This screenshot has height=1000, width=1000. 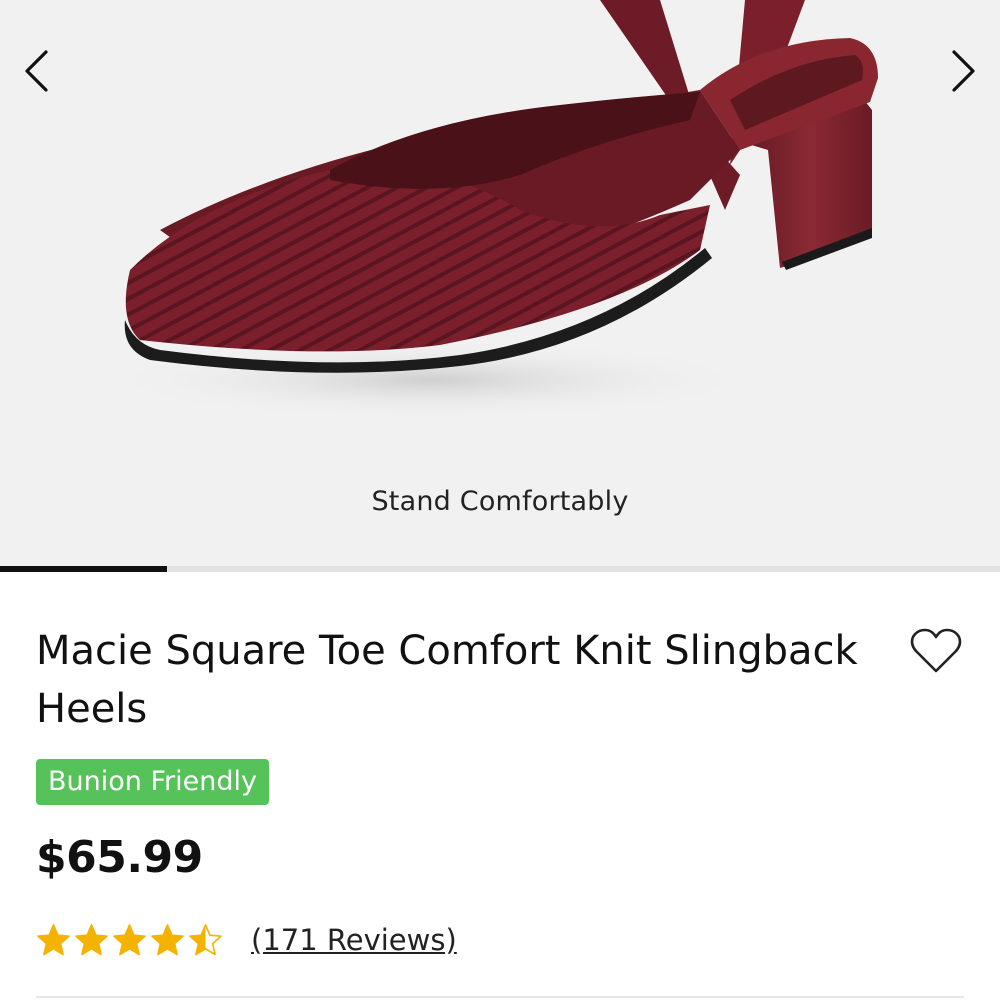 I want to click on heart-outline-icon, so click(x=936, y=650).